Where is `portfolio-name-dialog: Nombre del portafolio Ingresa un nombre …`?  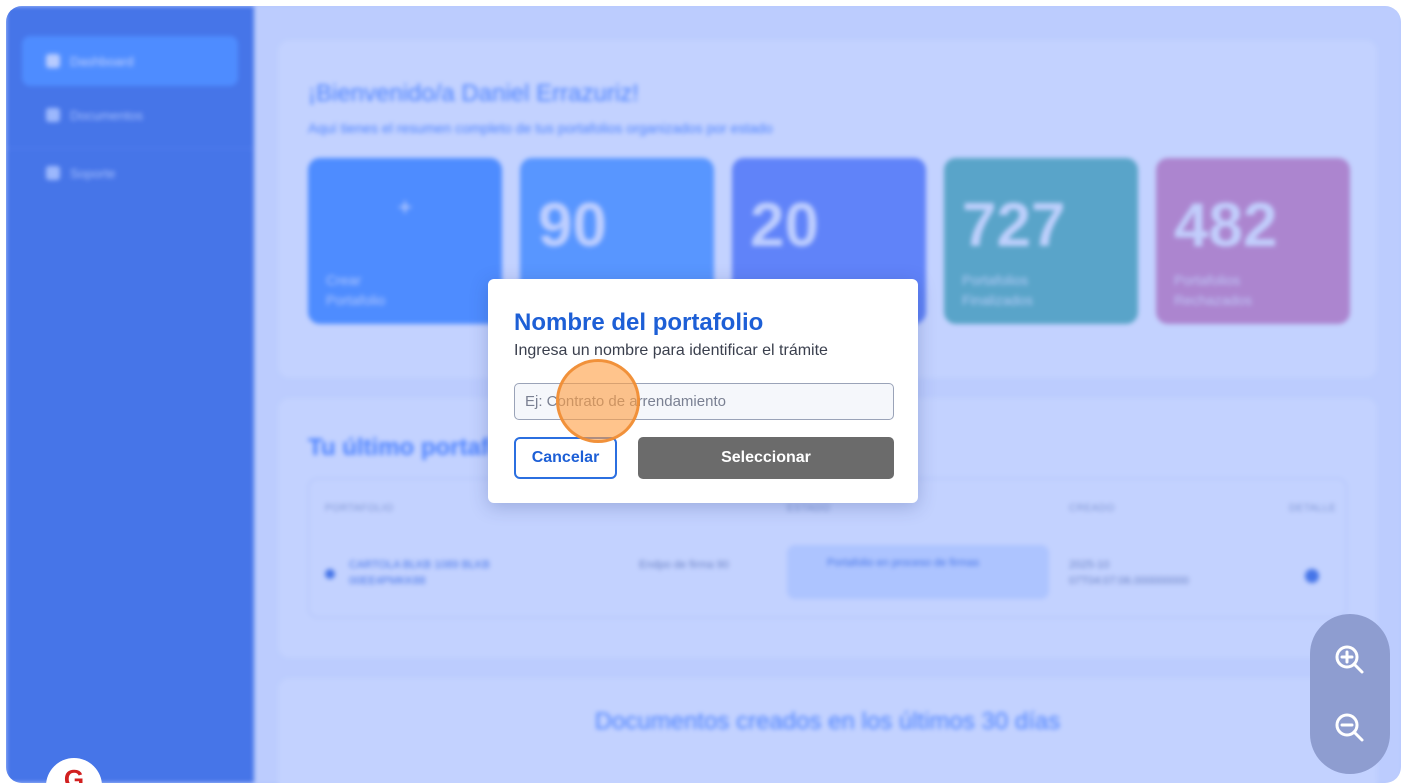
portfolio-name-dialog: Nombre del portafolio Ingresa un nombre … is located at coordinates (703, 391).